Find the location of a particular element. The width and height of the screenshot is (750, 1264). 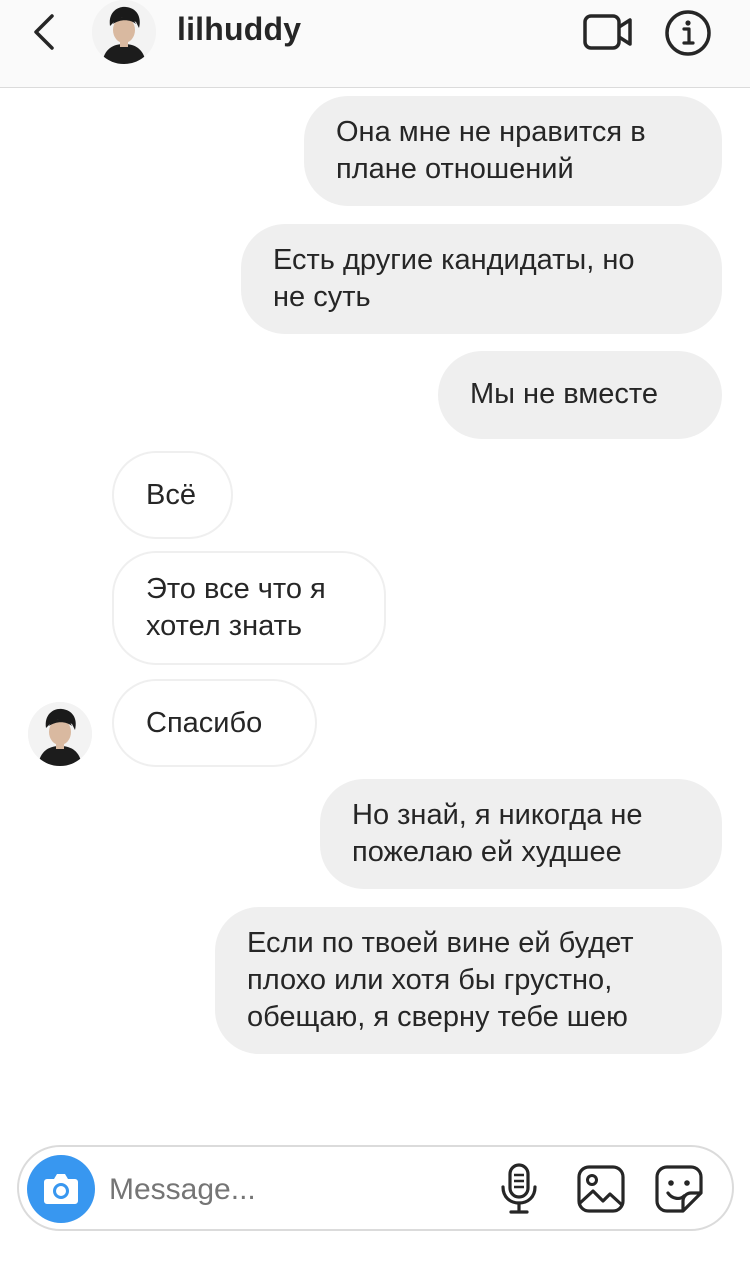

video-camera-icon is located at coordinates (607, 32).